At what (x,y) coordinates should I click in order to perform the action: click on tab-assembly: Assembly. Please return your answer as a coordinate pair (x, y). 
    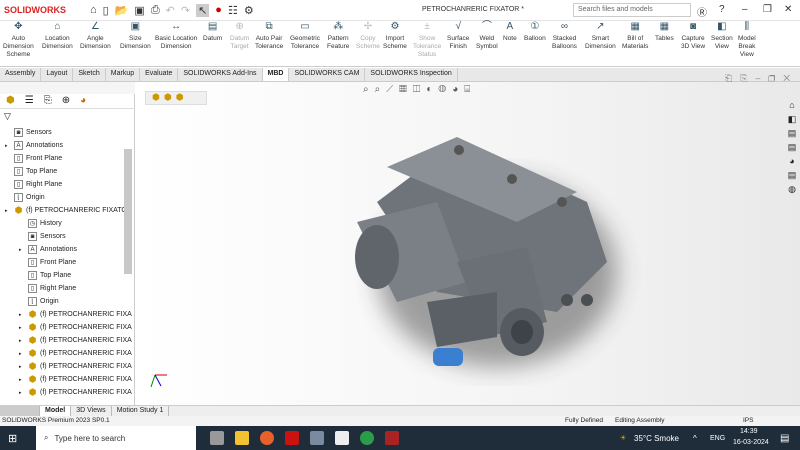
    Looking at the image, I should click on (21, 74).